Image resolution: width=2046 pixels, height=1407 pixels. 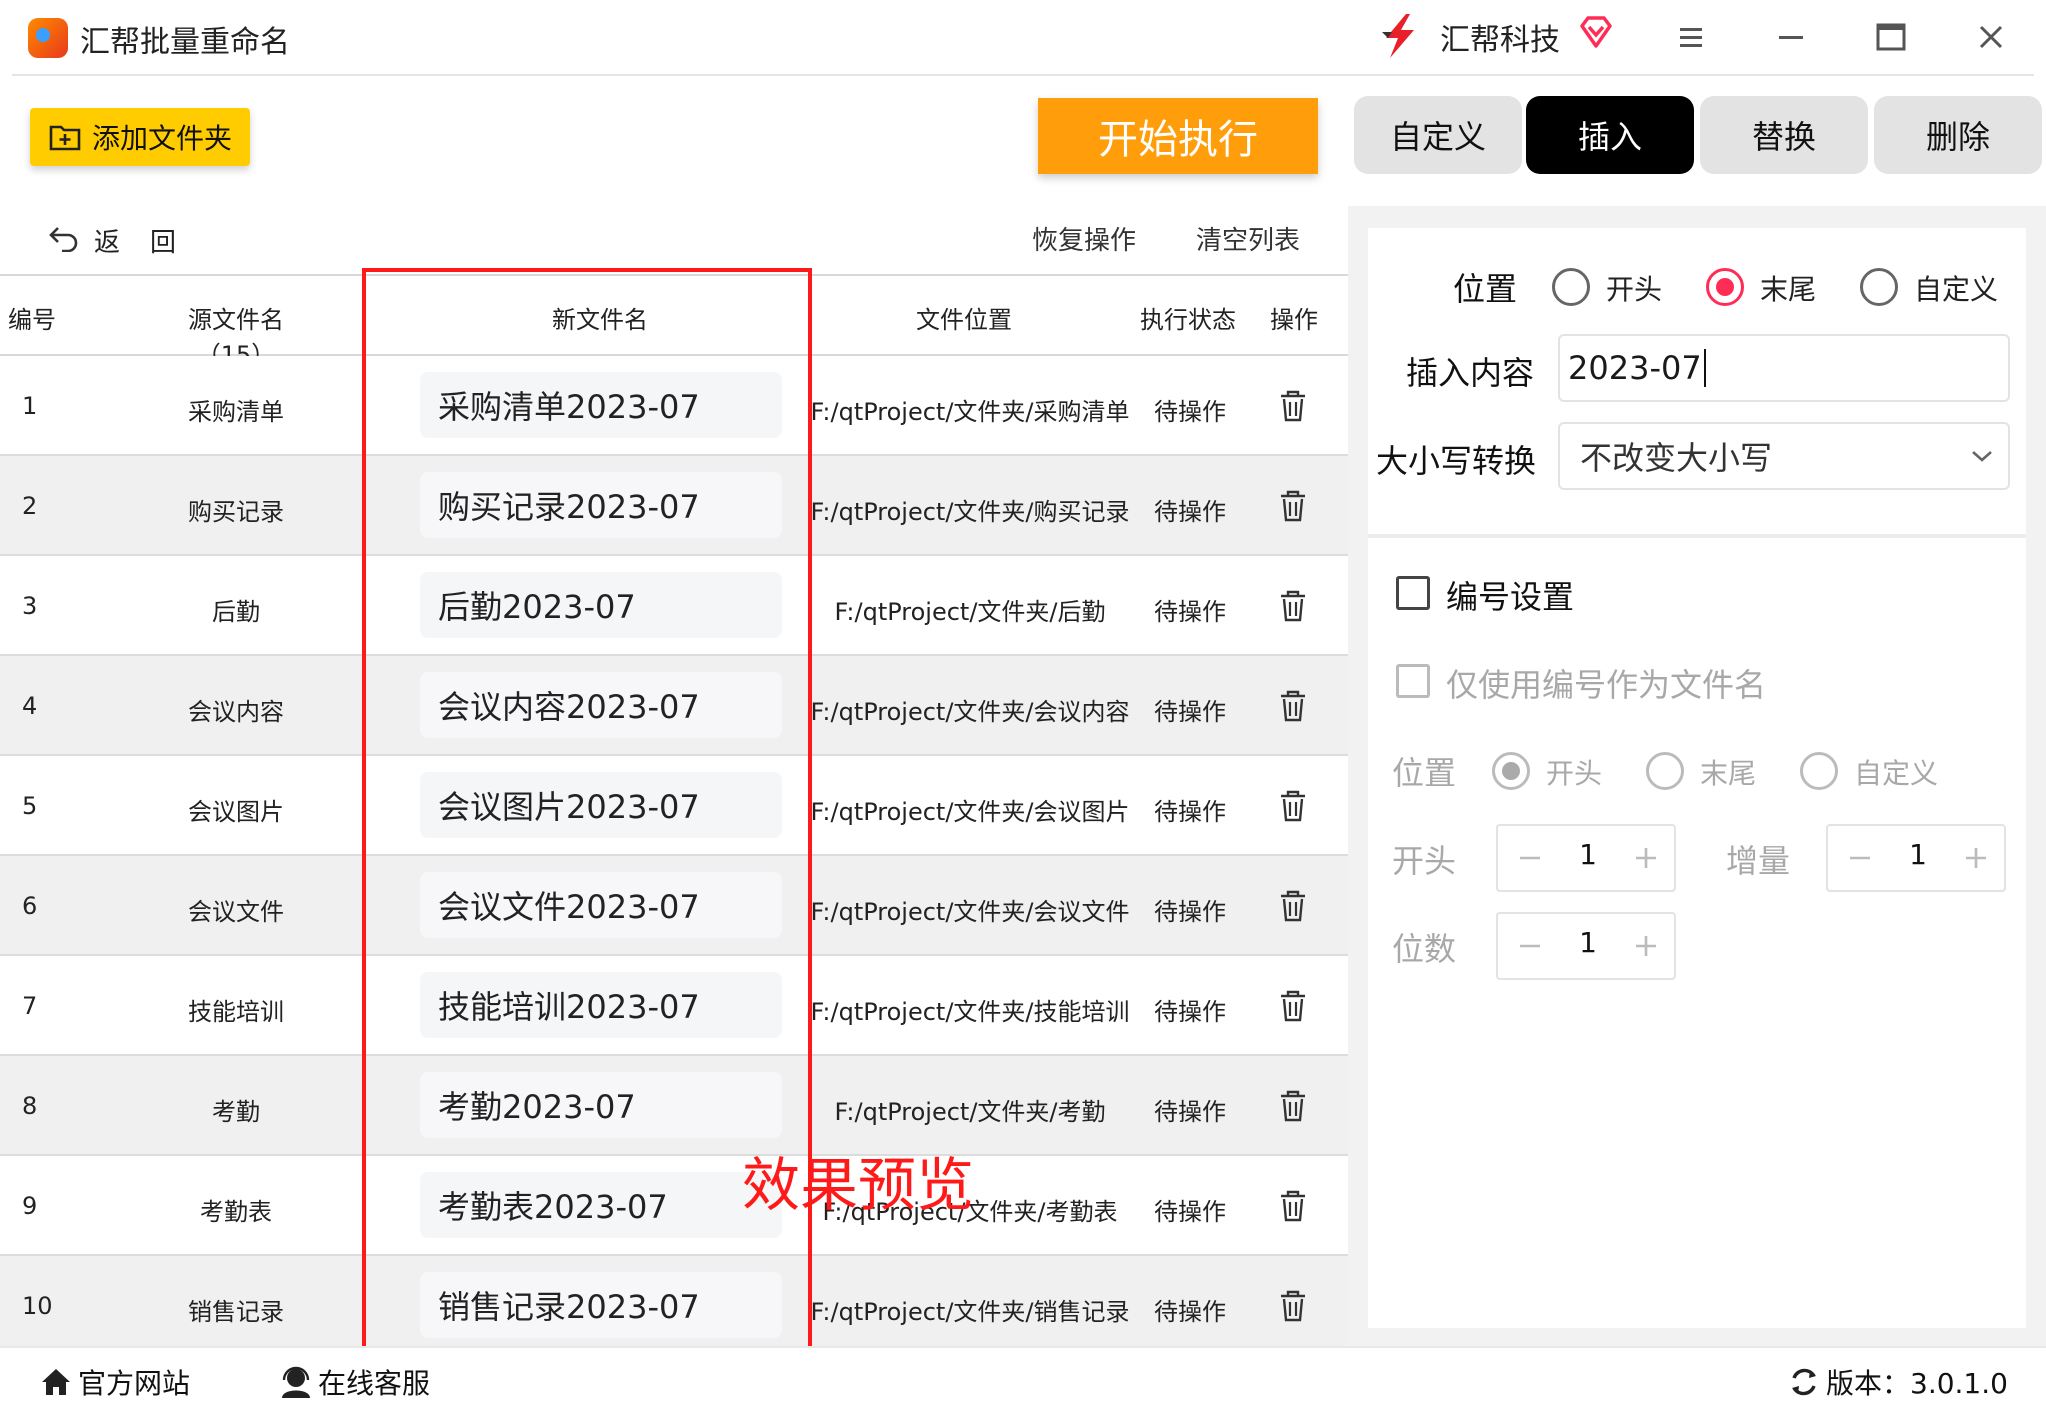 What do you see at coordinates (1510, 595) in the screenshot?
I see `numbering-label: 编号设置` at bounding box center [1510, 595].